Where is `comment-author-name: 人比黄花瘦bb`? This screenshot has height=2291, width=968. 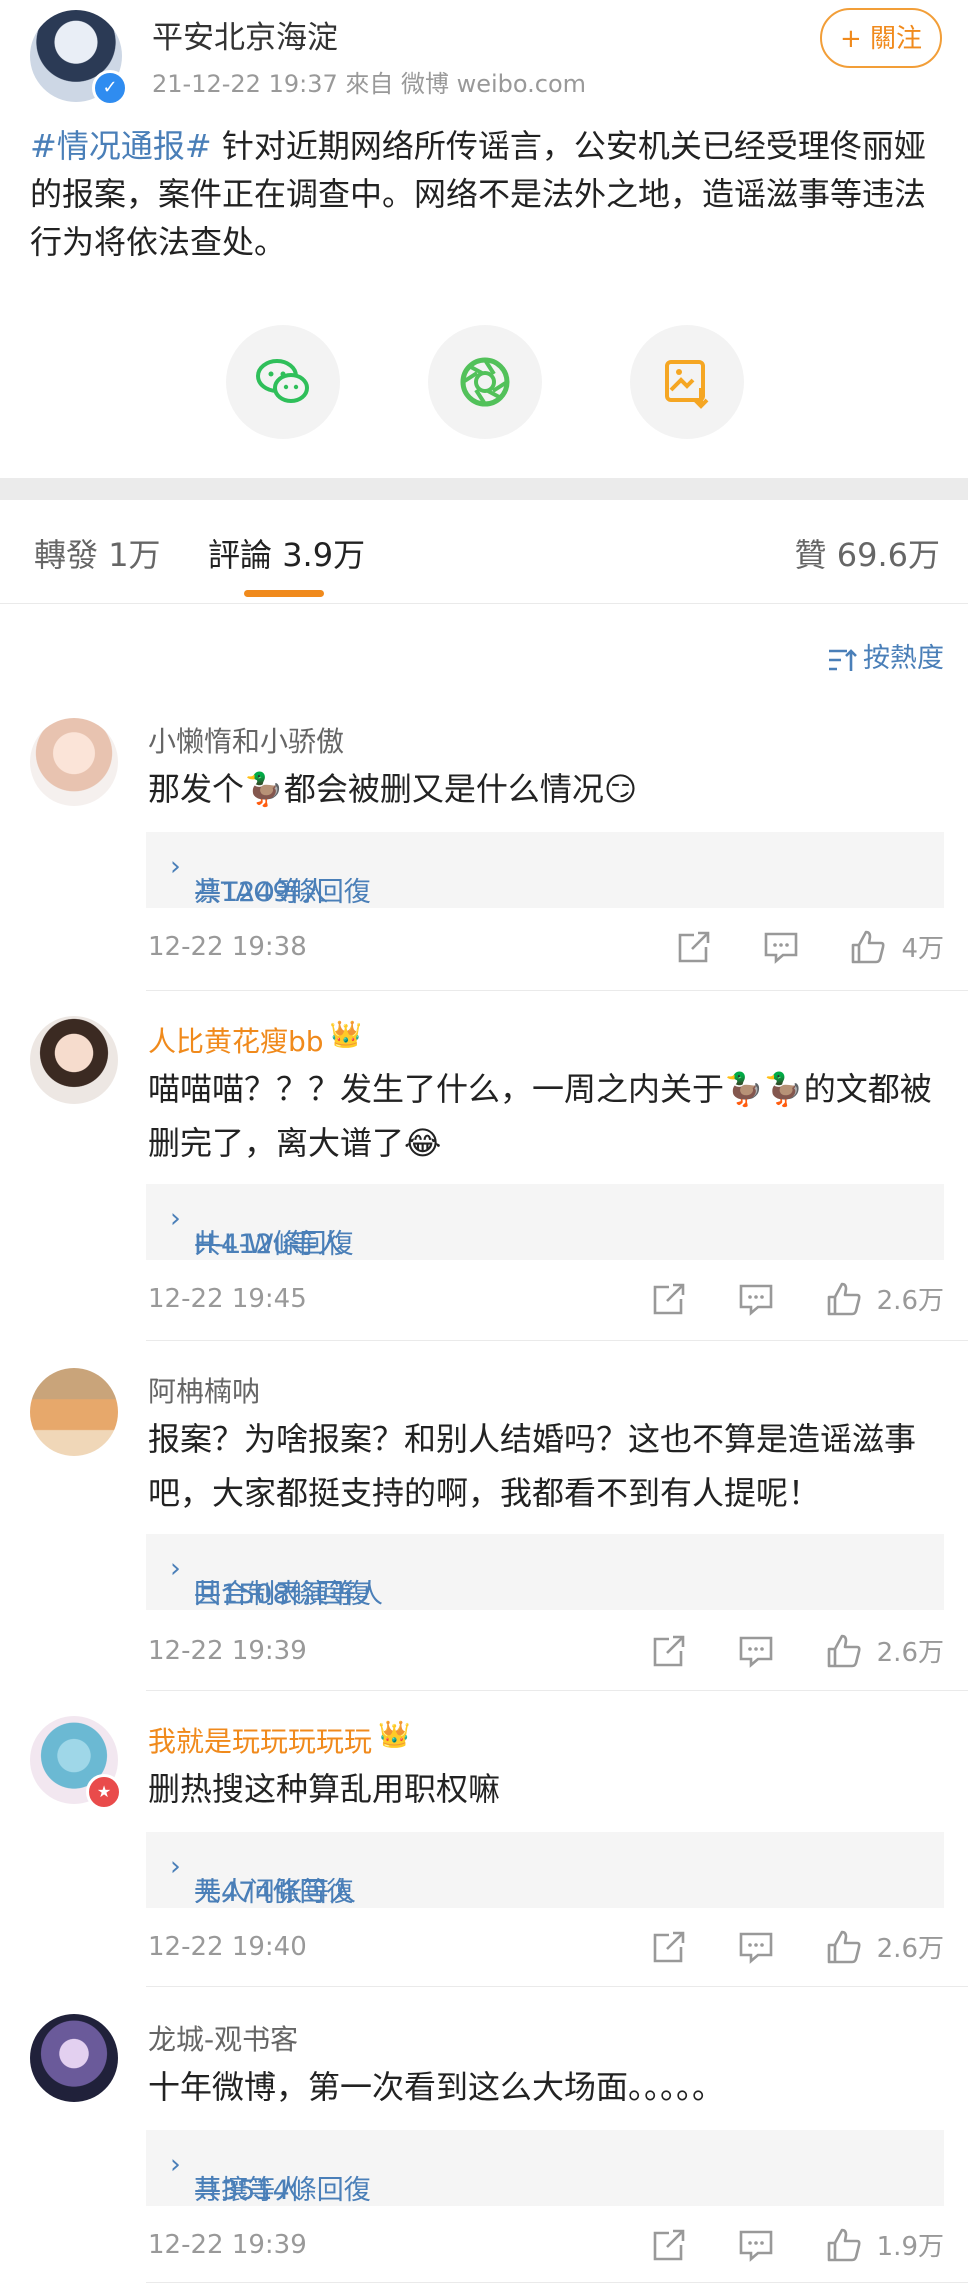
comment-author-name: 人比黄花瘦bb is located at coordinates (236, 1041).